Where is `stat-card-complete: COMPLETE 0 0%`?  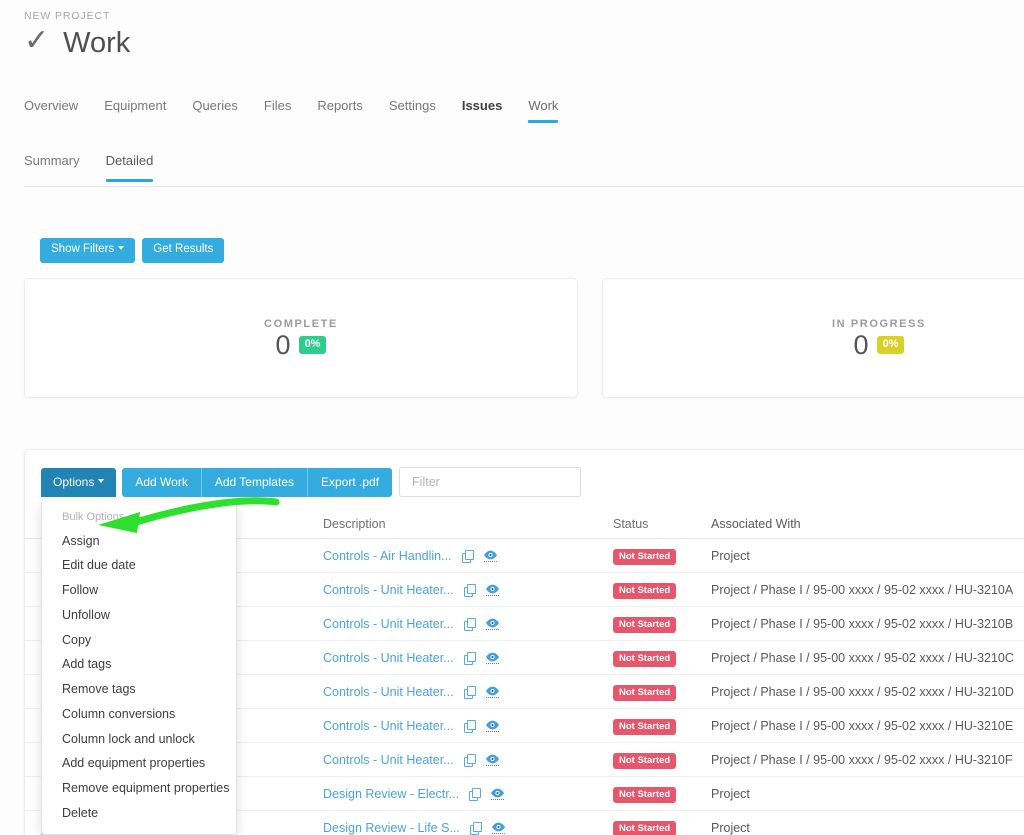 stat-card-complete: COMPLETE 0 0% is located at coordinates (301, 338).